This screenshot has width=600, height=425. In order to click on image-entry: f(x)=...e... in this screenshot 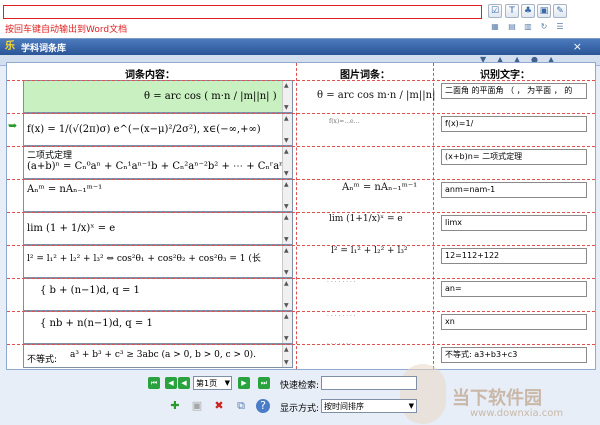, I will do `click(344, 121)`.